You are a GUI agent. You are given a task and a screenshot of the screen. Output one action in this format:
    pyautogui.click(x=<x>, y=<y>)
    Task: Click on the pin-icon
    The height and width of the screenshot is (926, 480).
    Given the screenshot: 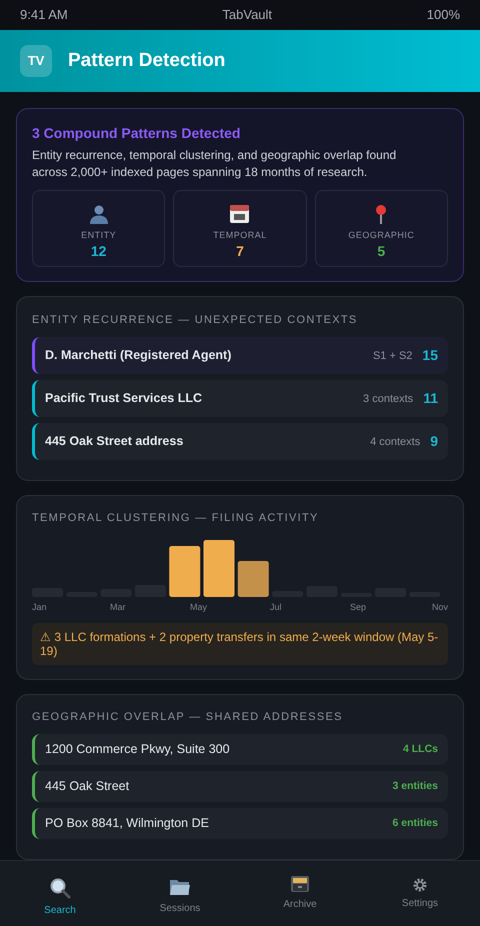 What is the action you would take?
    pyautogui.click(x=381, y=214)
    